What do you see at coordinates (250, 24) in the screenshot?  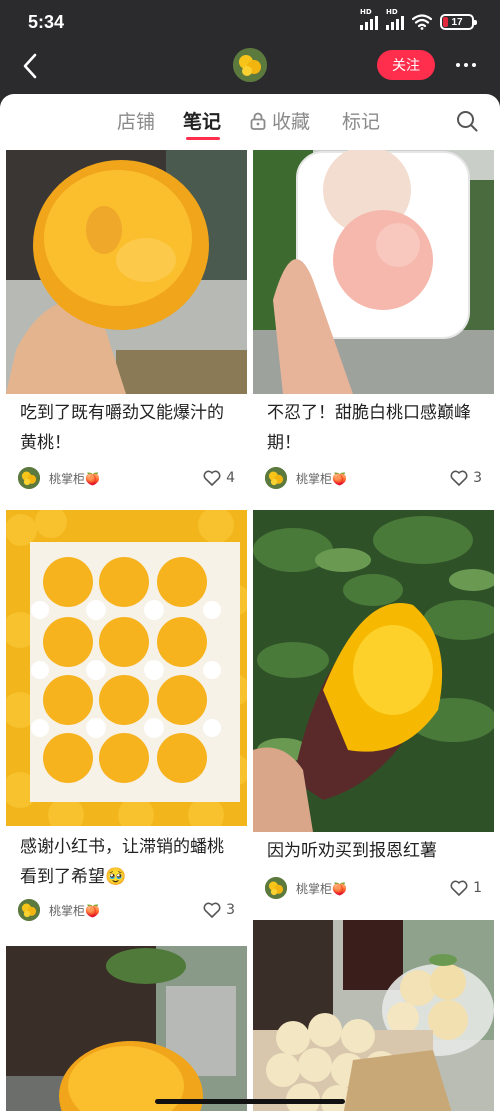 I see `status-bar: 5:34 HD HD 17` at bounding box center [250, 24].